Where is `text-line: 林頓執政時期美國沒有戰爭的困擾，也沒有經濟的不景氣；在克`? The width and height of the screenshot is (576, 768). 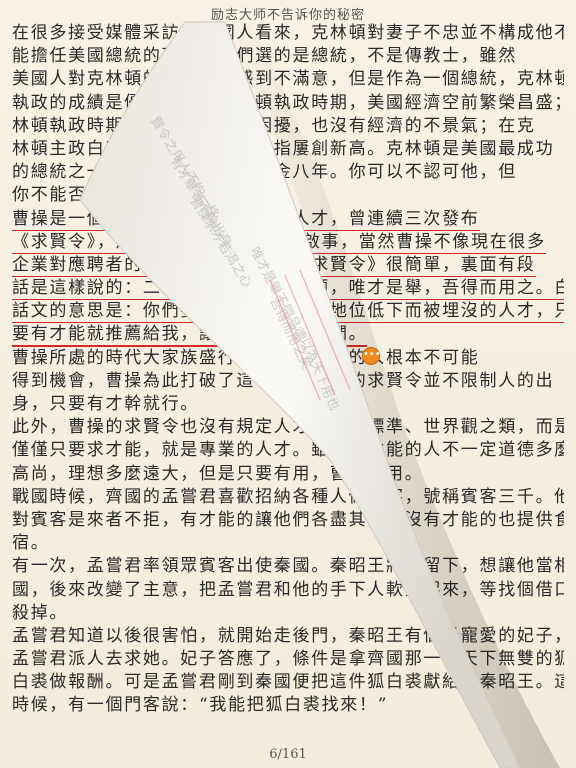
text-line: 林頓執政時期美國沒有戰爭的困擾，也沒有經濟的不景氣；在克 is located at coordinates (288, 126).